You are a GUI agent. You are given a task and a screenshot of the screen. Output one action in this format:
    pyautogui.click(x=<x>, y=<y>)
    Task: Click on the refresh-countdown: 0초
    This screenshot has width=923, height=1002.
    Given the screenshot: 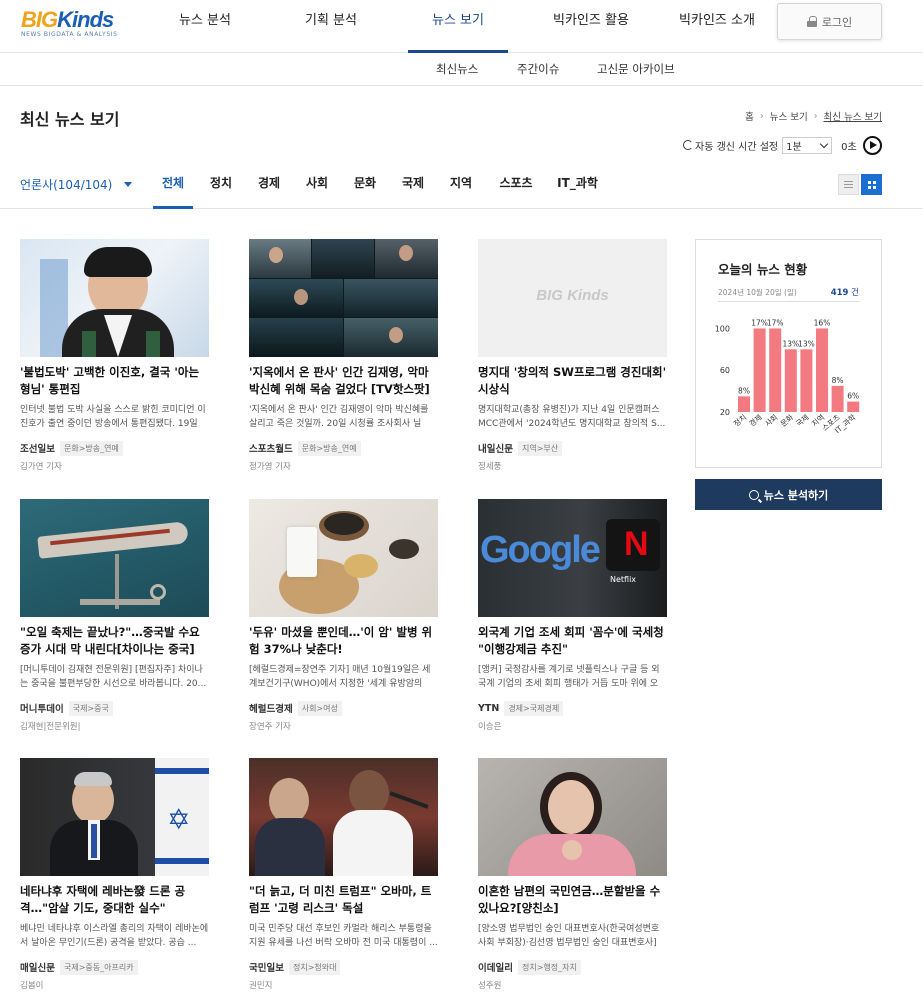 What is the action you would take?
    pyautogui.click(x=849, y=147)
    